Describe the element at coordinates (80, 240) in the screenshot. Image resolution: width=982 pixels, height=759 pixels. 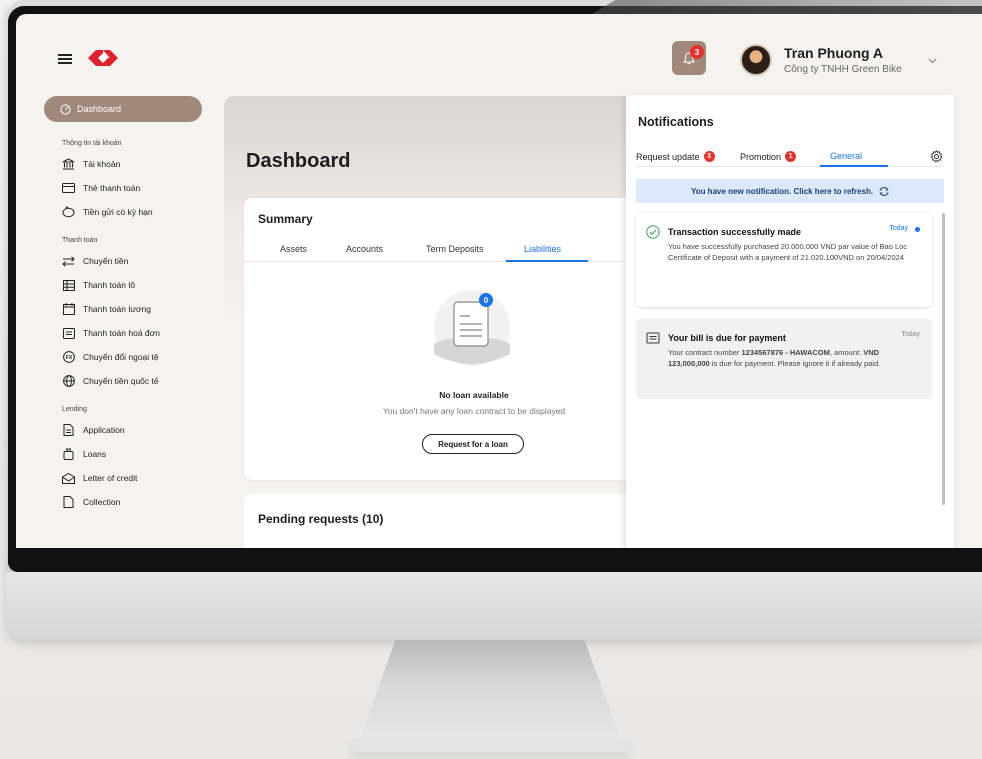
I see `sidebar-section-title: Thanh toán` at that location.